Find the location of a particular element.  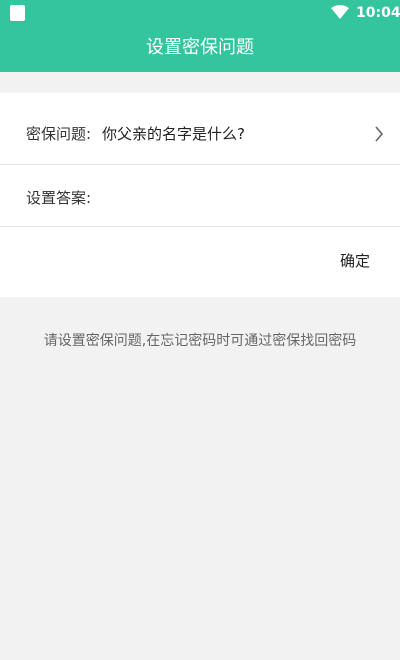

page-title: 设置密保问题 is located at coordinates (200, 47).